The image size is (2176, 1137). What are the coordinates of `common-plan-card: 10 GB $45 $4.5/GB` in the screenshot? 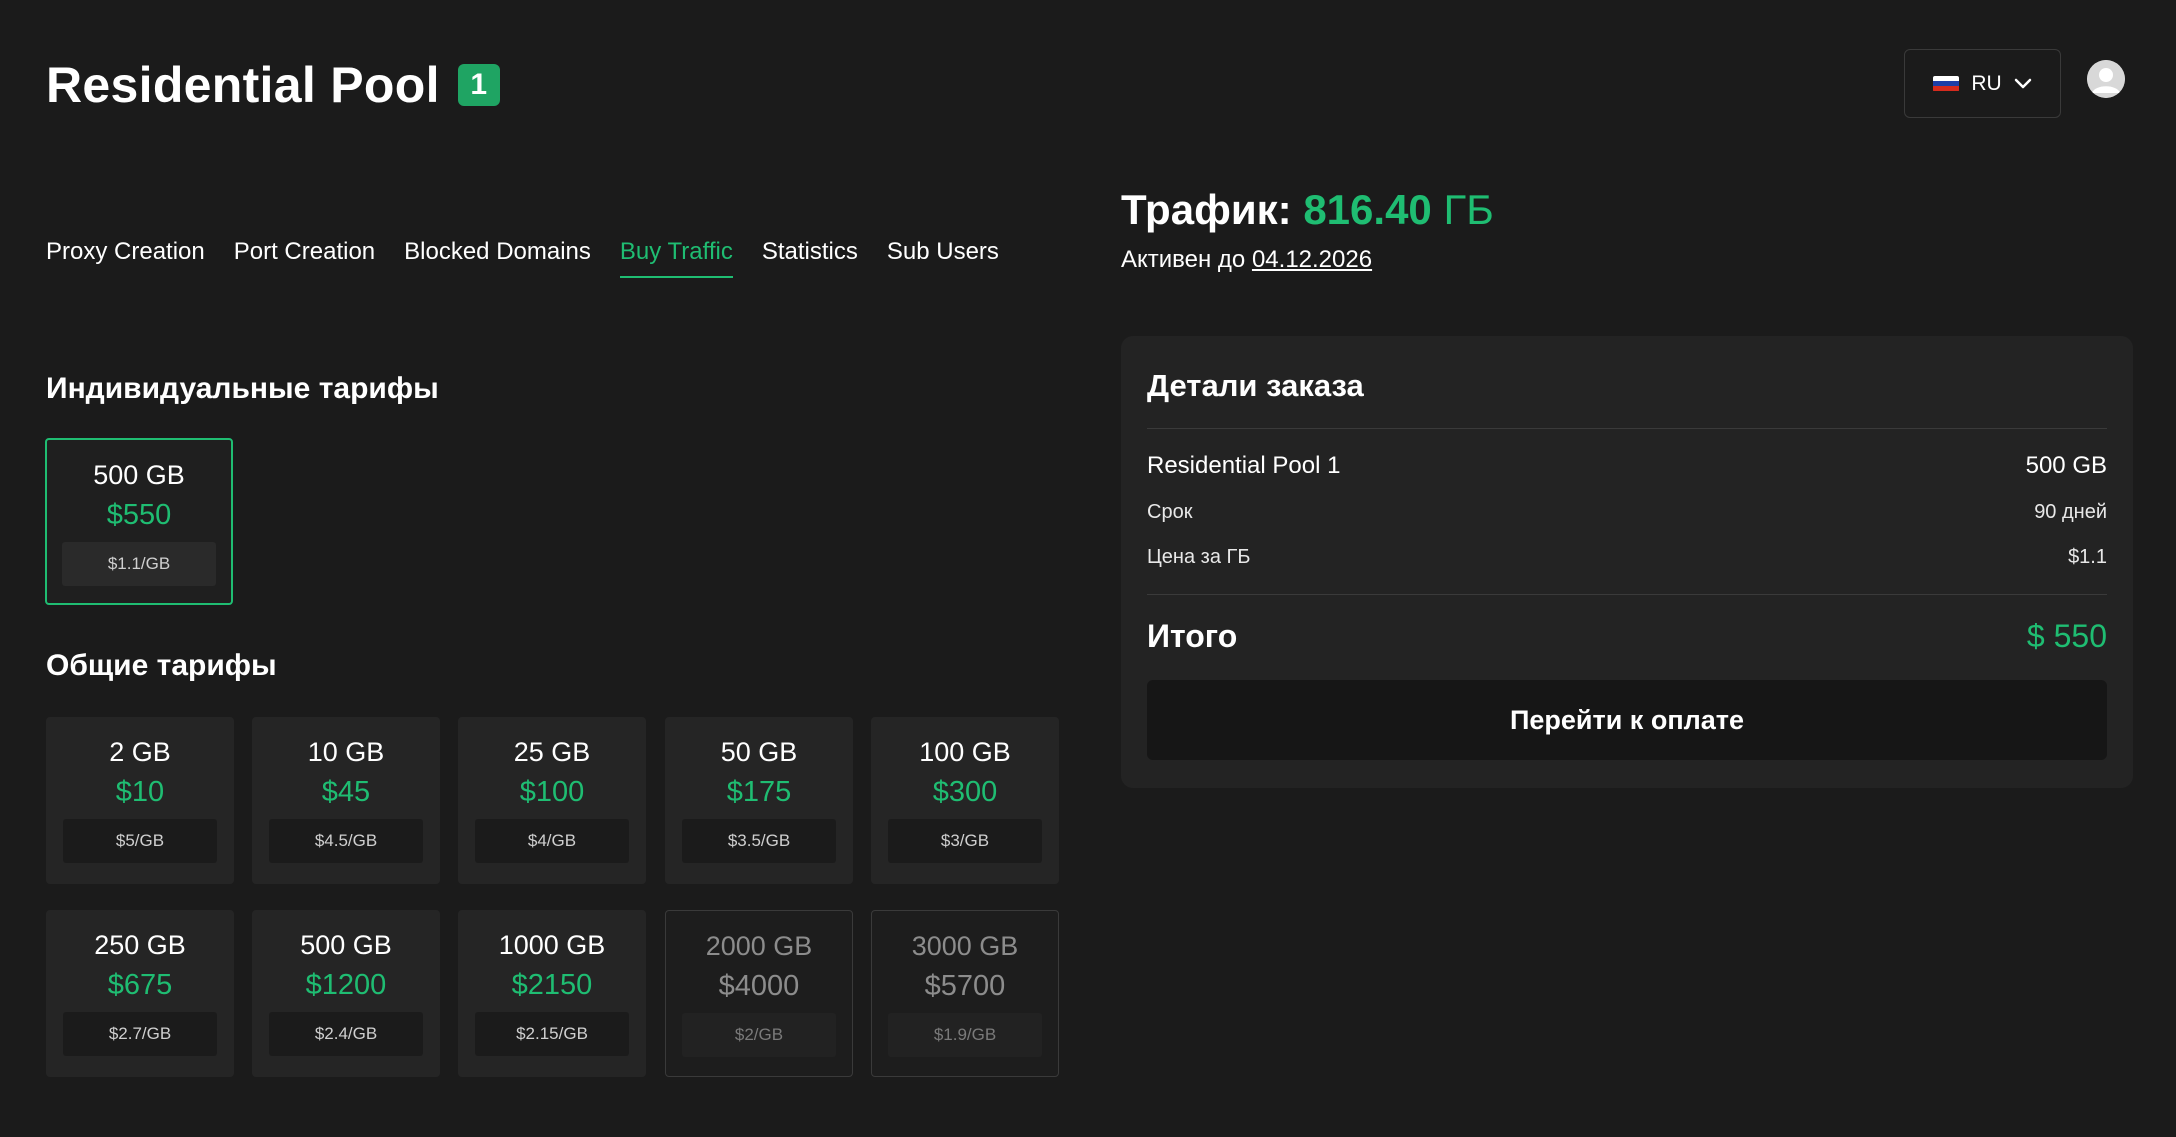 It's located at (346, 800).